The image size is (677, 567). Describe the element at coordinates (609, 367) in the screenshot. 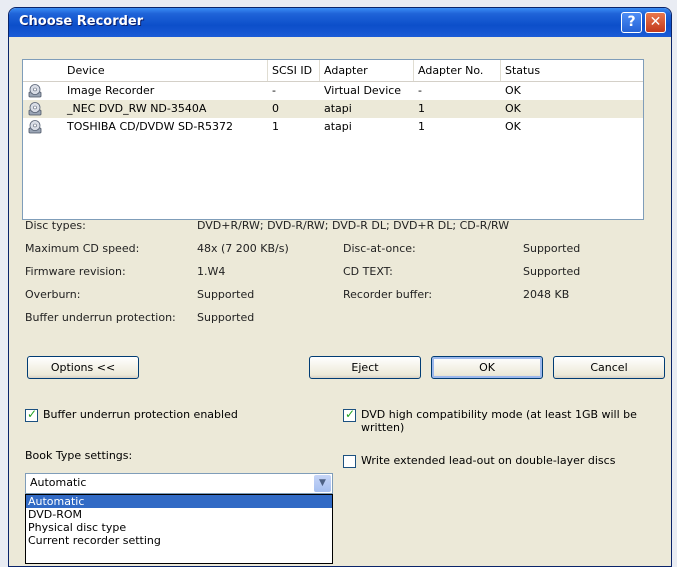

I see `cancel-button: Cancel` at that location.